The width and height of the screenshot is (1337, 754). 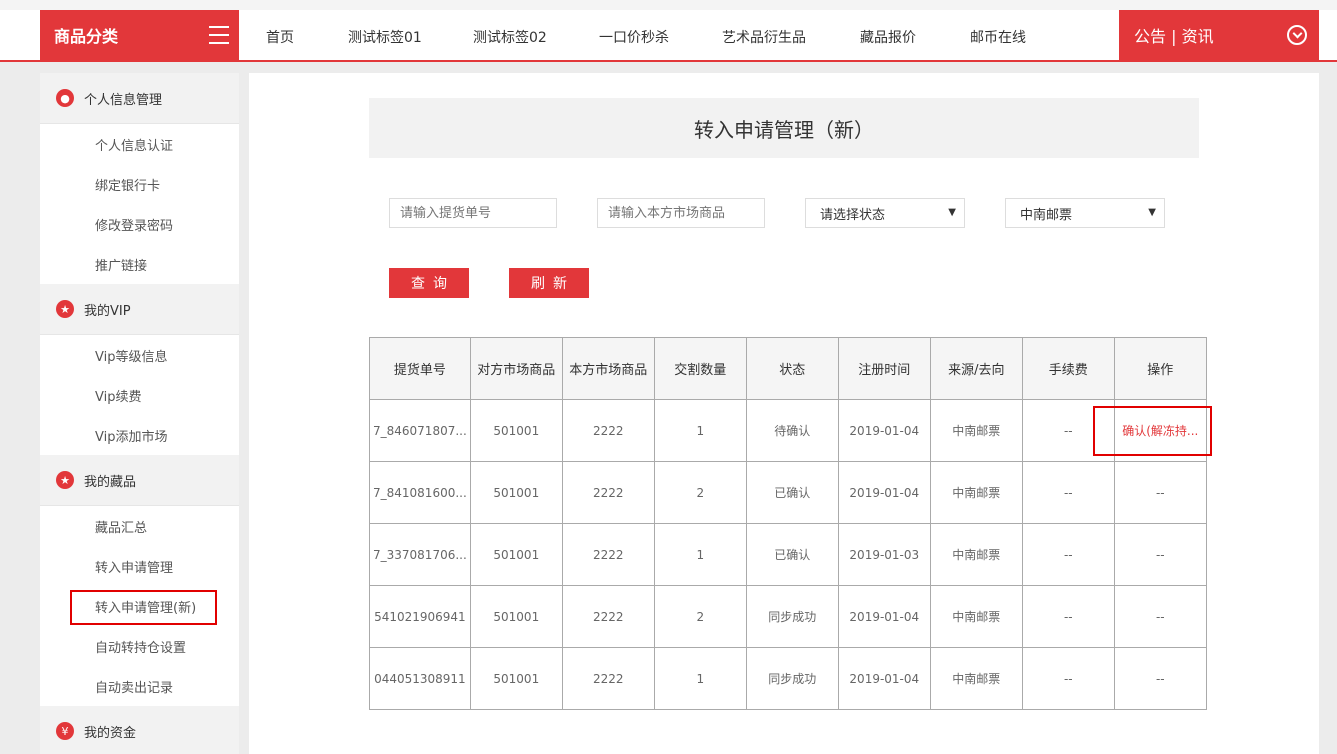 What do you see at coordinates (139, 435) in the screenshot?
I see `sidebar-item-vip-market: Vip添加市场` at bounding box center [139, 435].